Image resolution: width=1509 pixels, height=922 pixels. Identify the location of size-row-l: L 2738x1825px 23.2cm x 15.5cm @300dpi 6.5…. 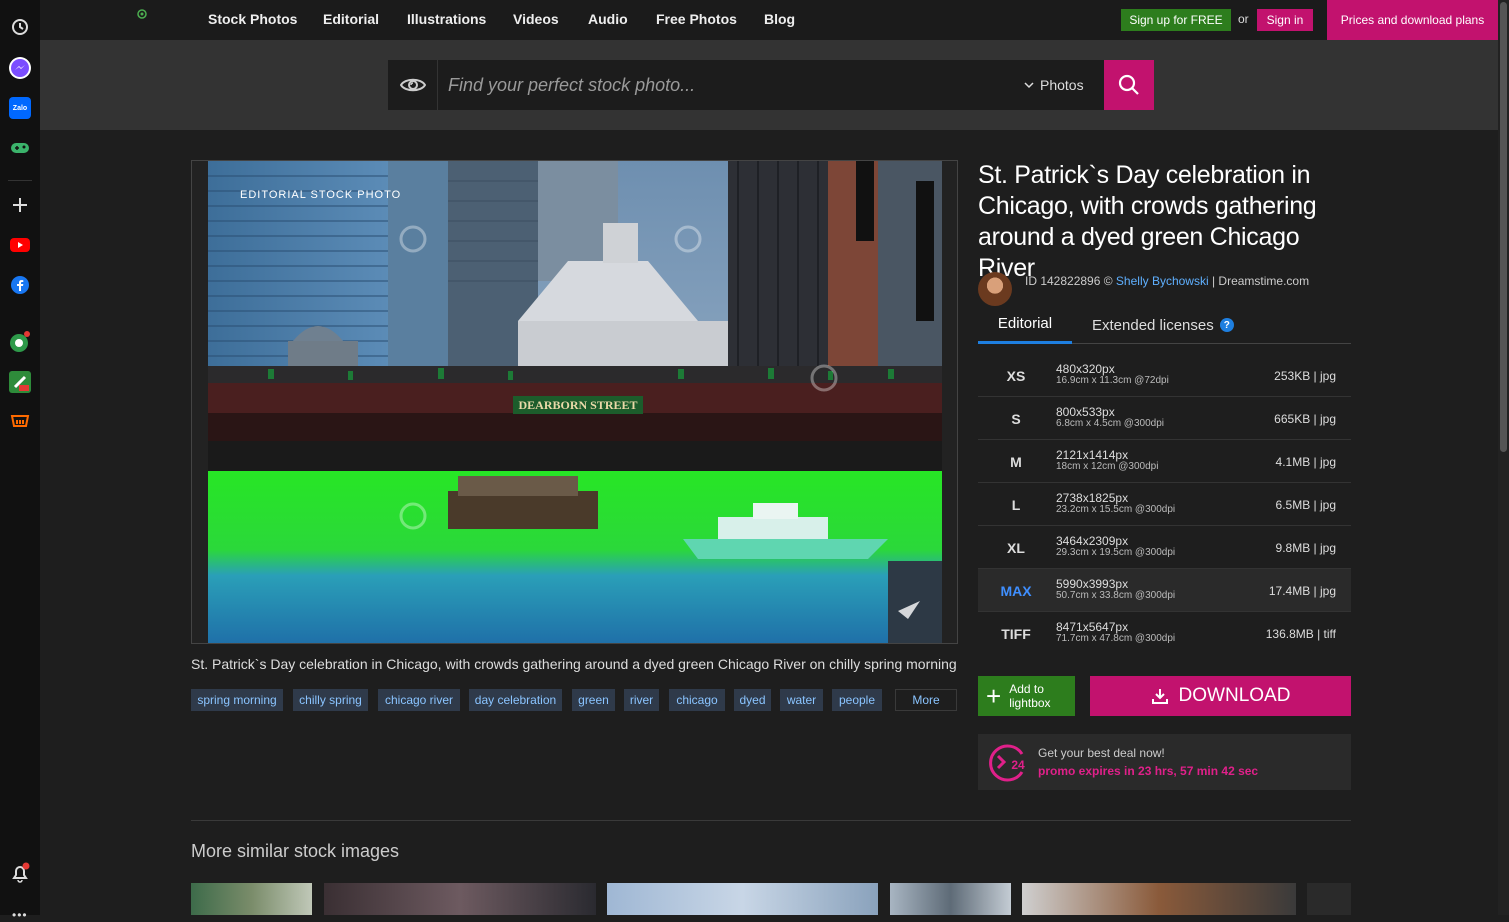
(1164, 504).